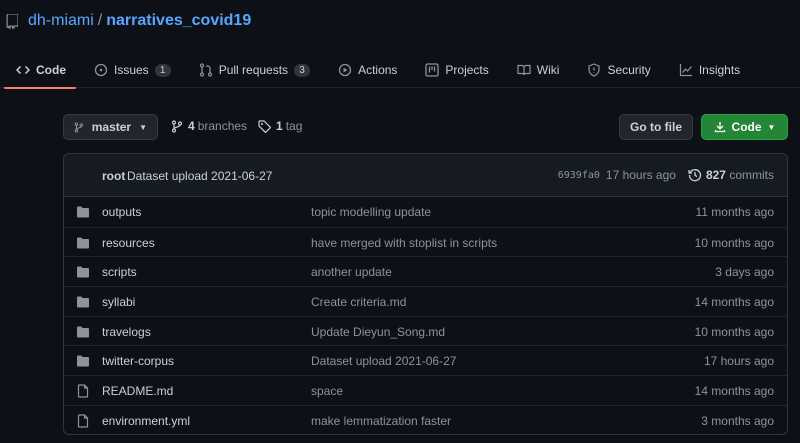 Image resolution: width=800 pixels, height=443 pixels. I want to click on shield-icon, so click(594, 70).